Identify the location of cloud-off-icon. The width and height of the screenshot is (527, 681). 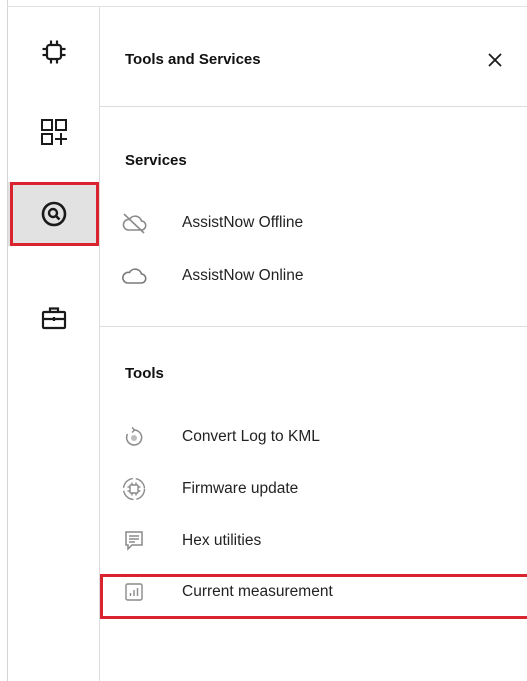
(134, 223).